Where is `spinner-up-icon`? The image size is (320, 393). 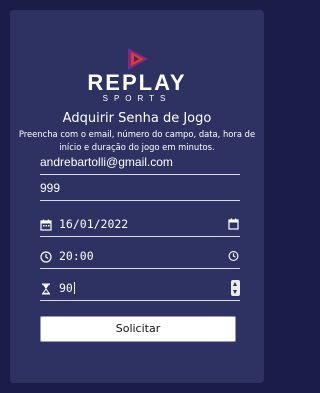
spinner-up-icon is located at coordinates (235, 284).